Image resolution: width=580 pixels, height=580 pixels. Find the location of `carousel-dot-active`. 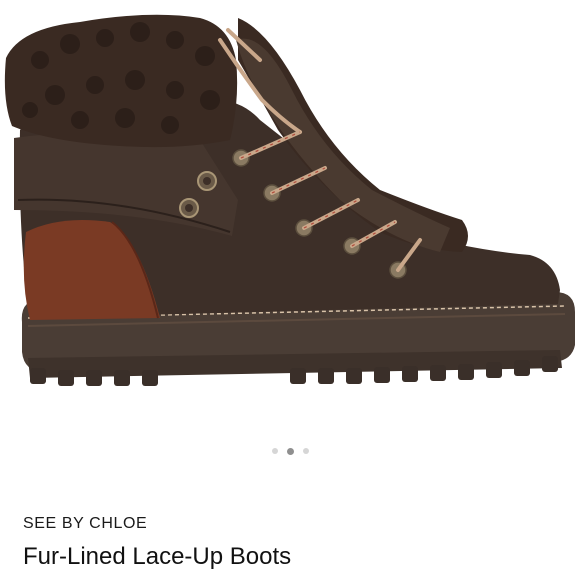

carousel-dot-active is located at coordinates (290, 451).